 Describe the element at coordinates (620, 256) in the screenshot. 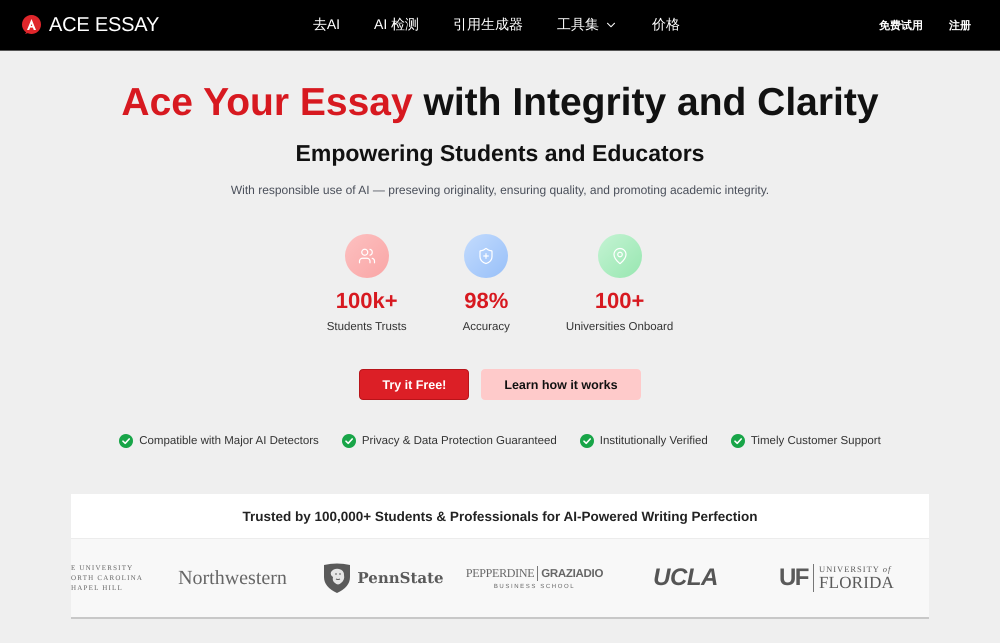

I see `map-pin-icon` at that location.